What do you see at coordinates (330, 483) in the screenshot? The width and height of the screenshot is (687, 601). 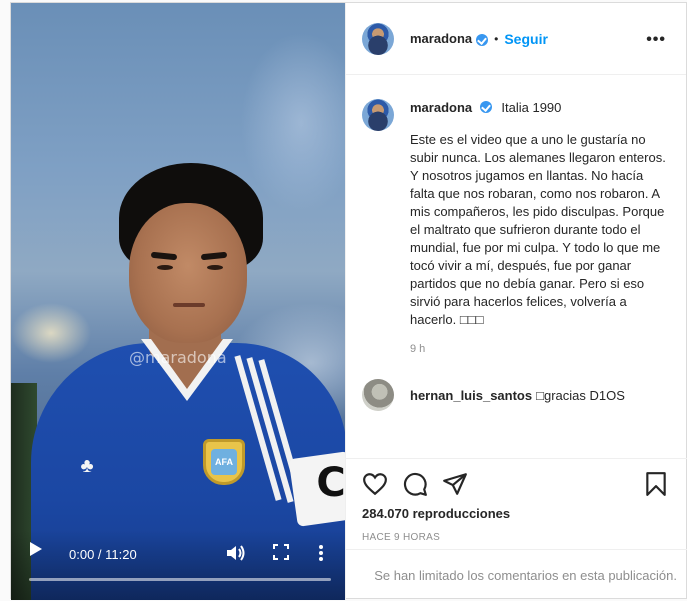 I see `armband-letter: C` at bounding box center [330, 483].